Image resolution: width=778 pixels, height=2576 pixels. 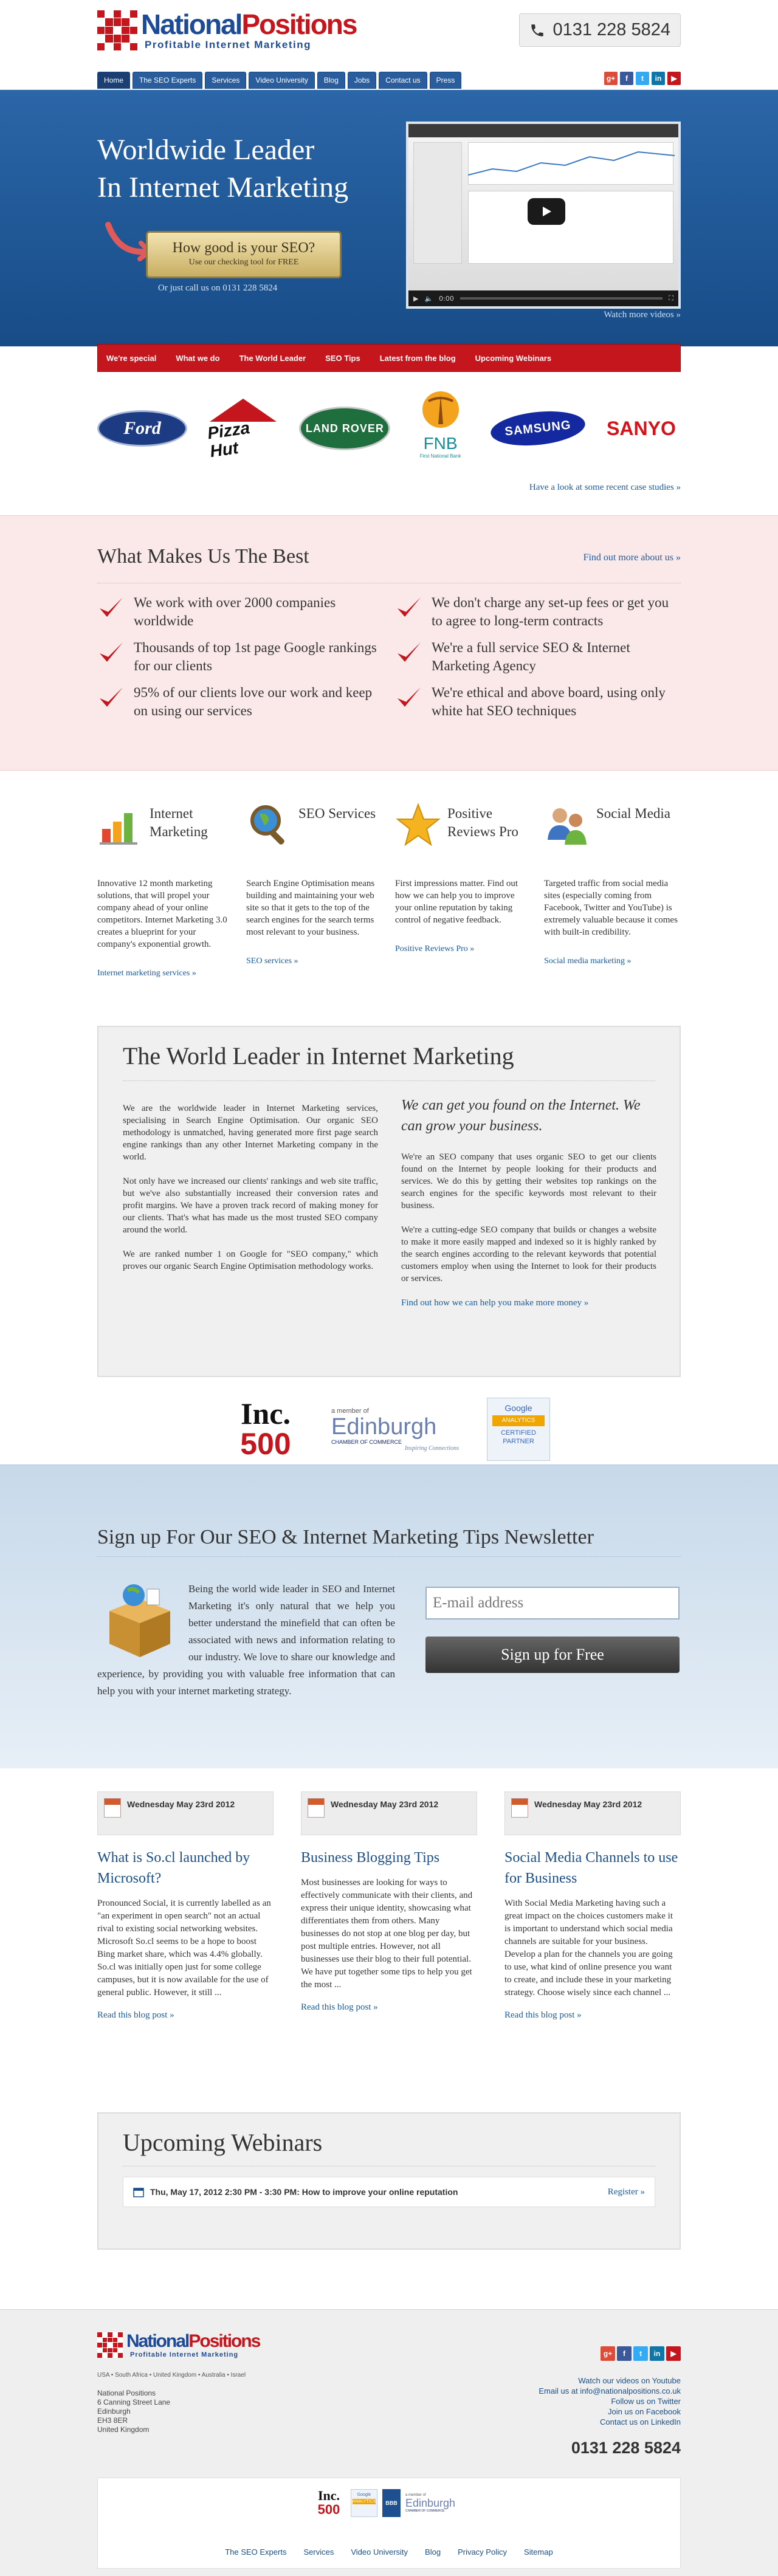 I want to click on footer-nav-blog: Blog, so click(x=433, y=2552).